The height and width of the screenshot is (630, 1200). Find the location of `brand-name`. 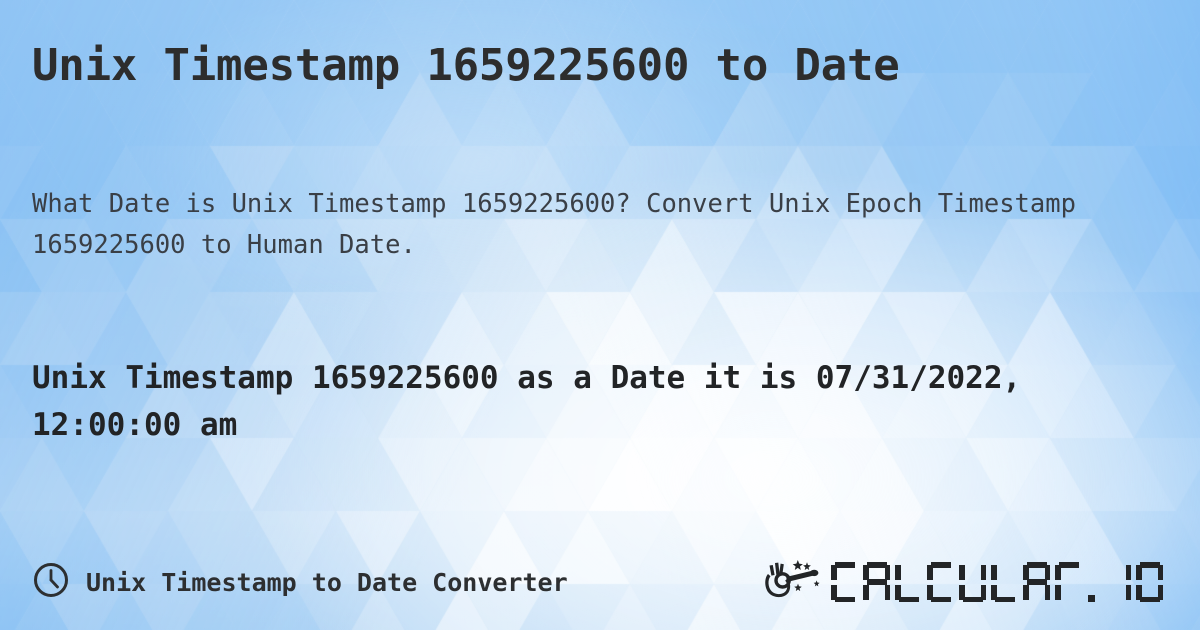

brand-name is located at coordinates (999, 582).